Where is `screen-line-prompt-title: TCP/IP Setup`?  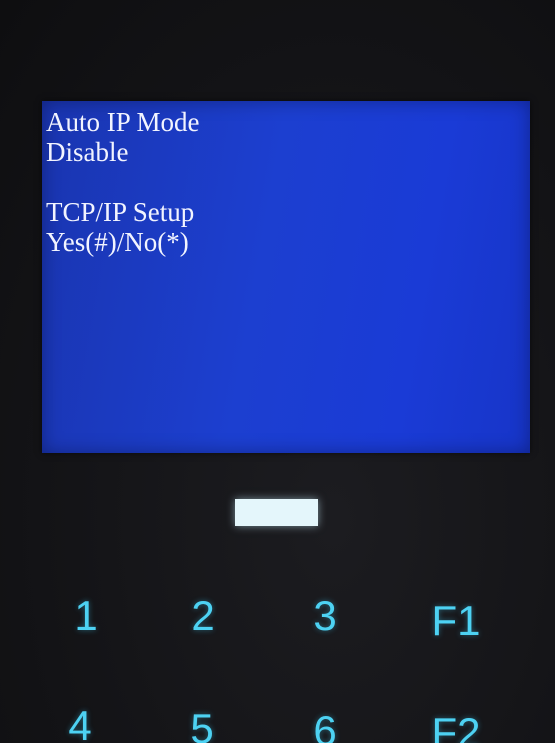 screen-line-prompt-title: TCP/IP Setup is located at coordinates (120, 212).